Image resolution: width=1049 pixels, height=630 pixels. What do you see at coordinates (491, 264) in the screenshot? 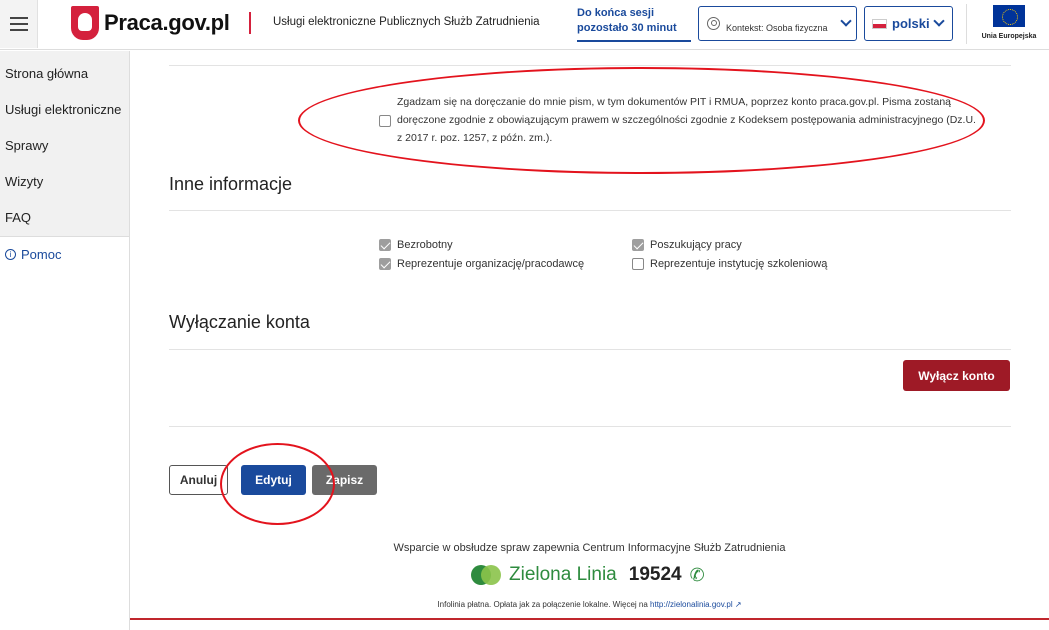
I see `option-label: Reprezentuje organizację/pracodawcę` at bounding box center [491, 264].